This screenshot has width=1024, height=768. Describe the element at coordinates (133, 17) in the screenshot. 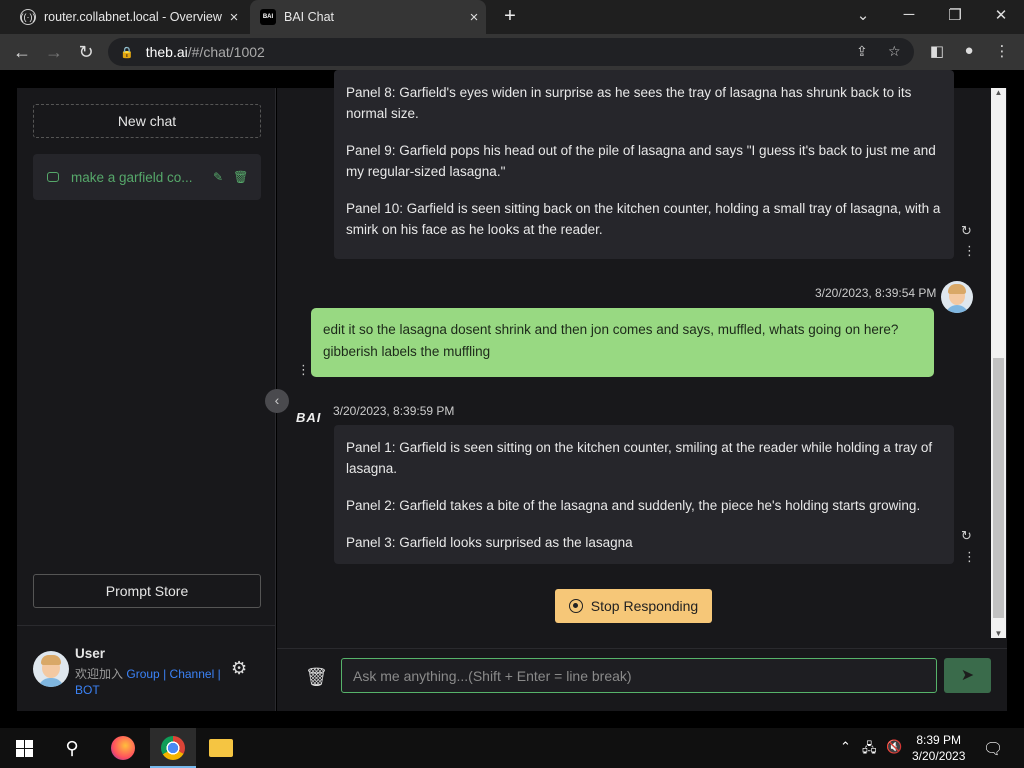

I see `tab-title: router.collabnet.local - Overview` at that location.